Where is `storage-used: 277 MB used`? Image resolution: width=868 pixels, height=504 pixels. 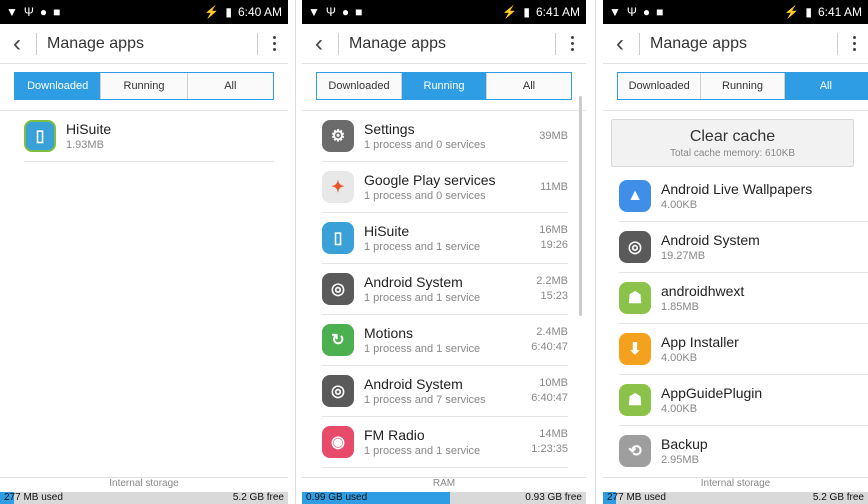 storage-used: 277 MB used is located at coordinates (33, 497).